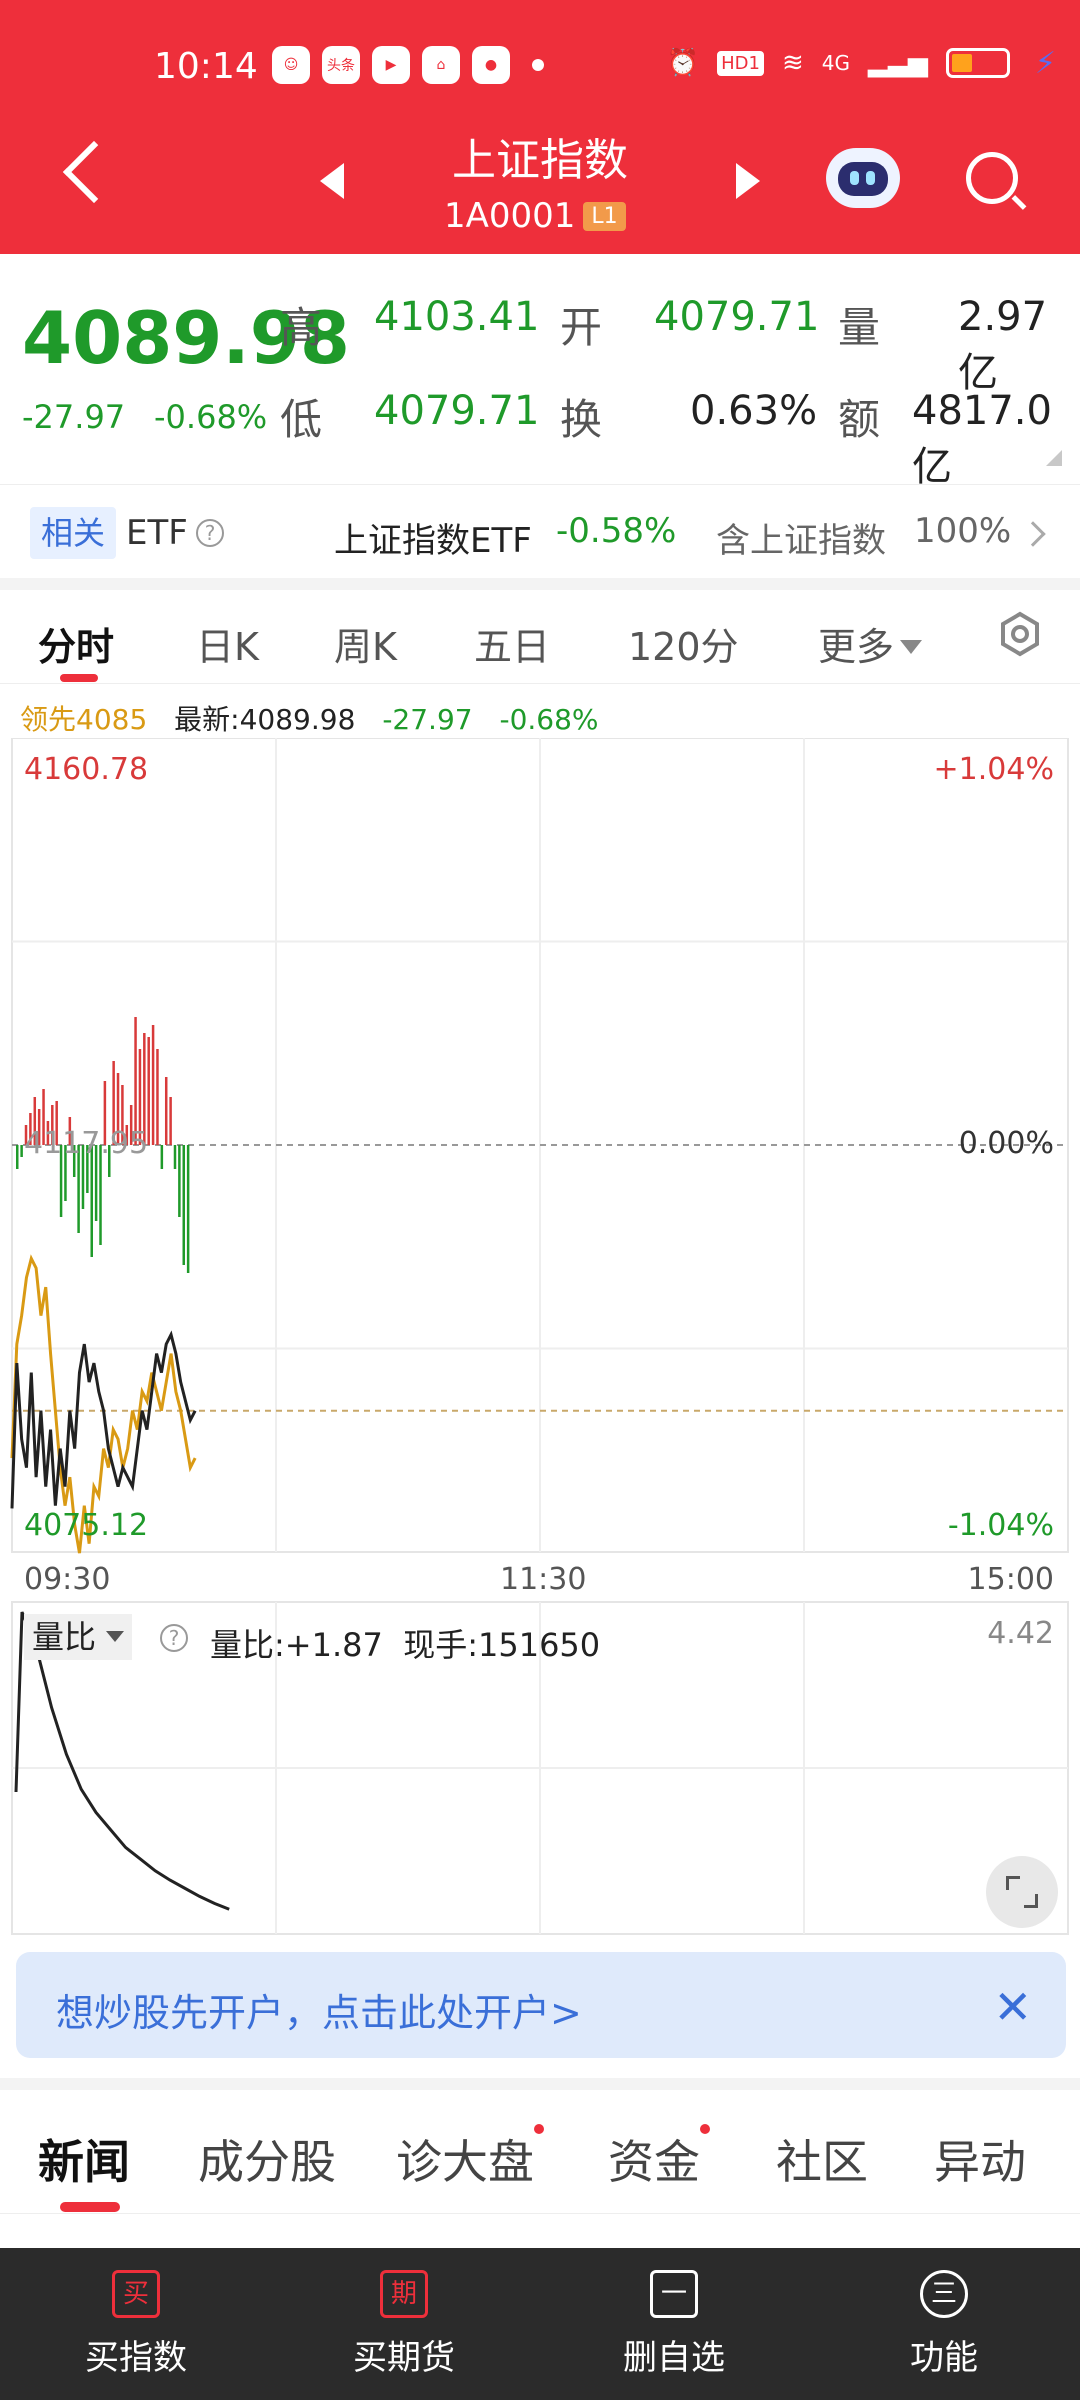  Describe the element at coordinates (870, 643) in the screenshot. I see `tab-more: 更多` at that location.